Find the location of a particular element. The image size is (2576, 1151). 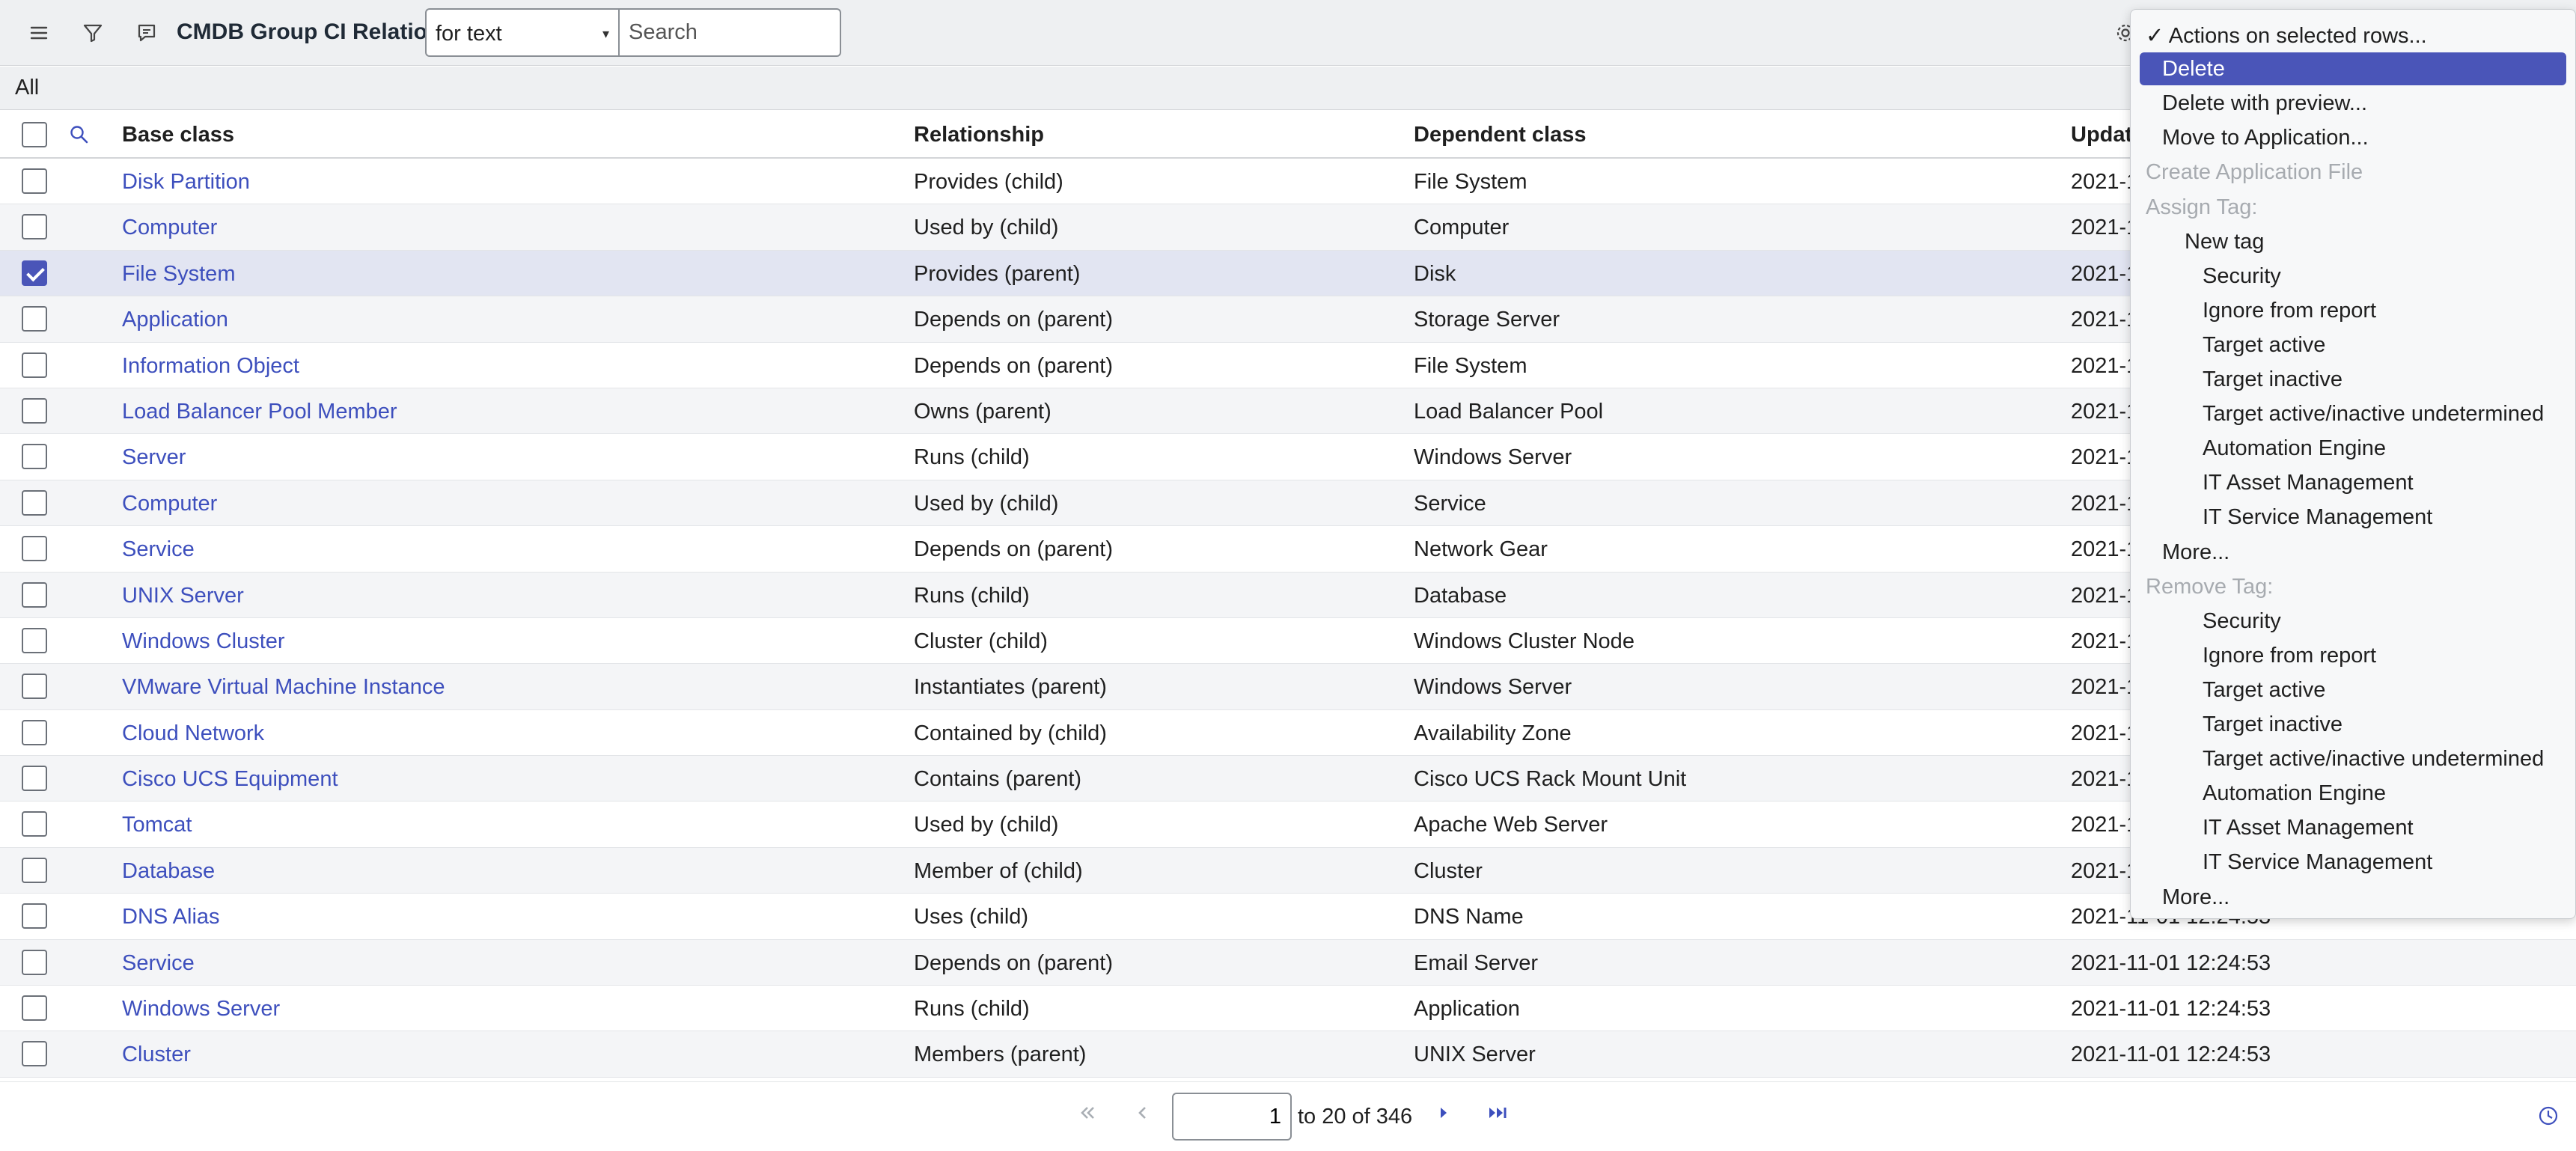

relationship-cell: Owns (parent) is located at coordinates (983, 411).